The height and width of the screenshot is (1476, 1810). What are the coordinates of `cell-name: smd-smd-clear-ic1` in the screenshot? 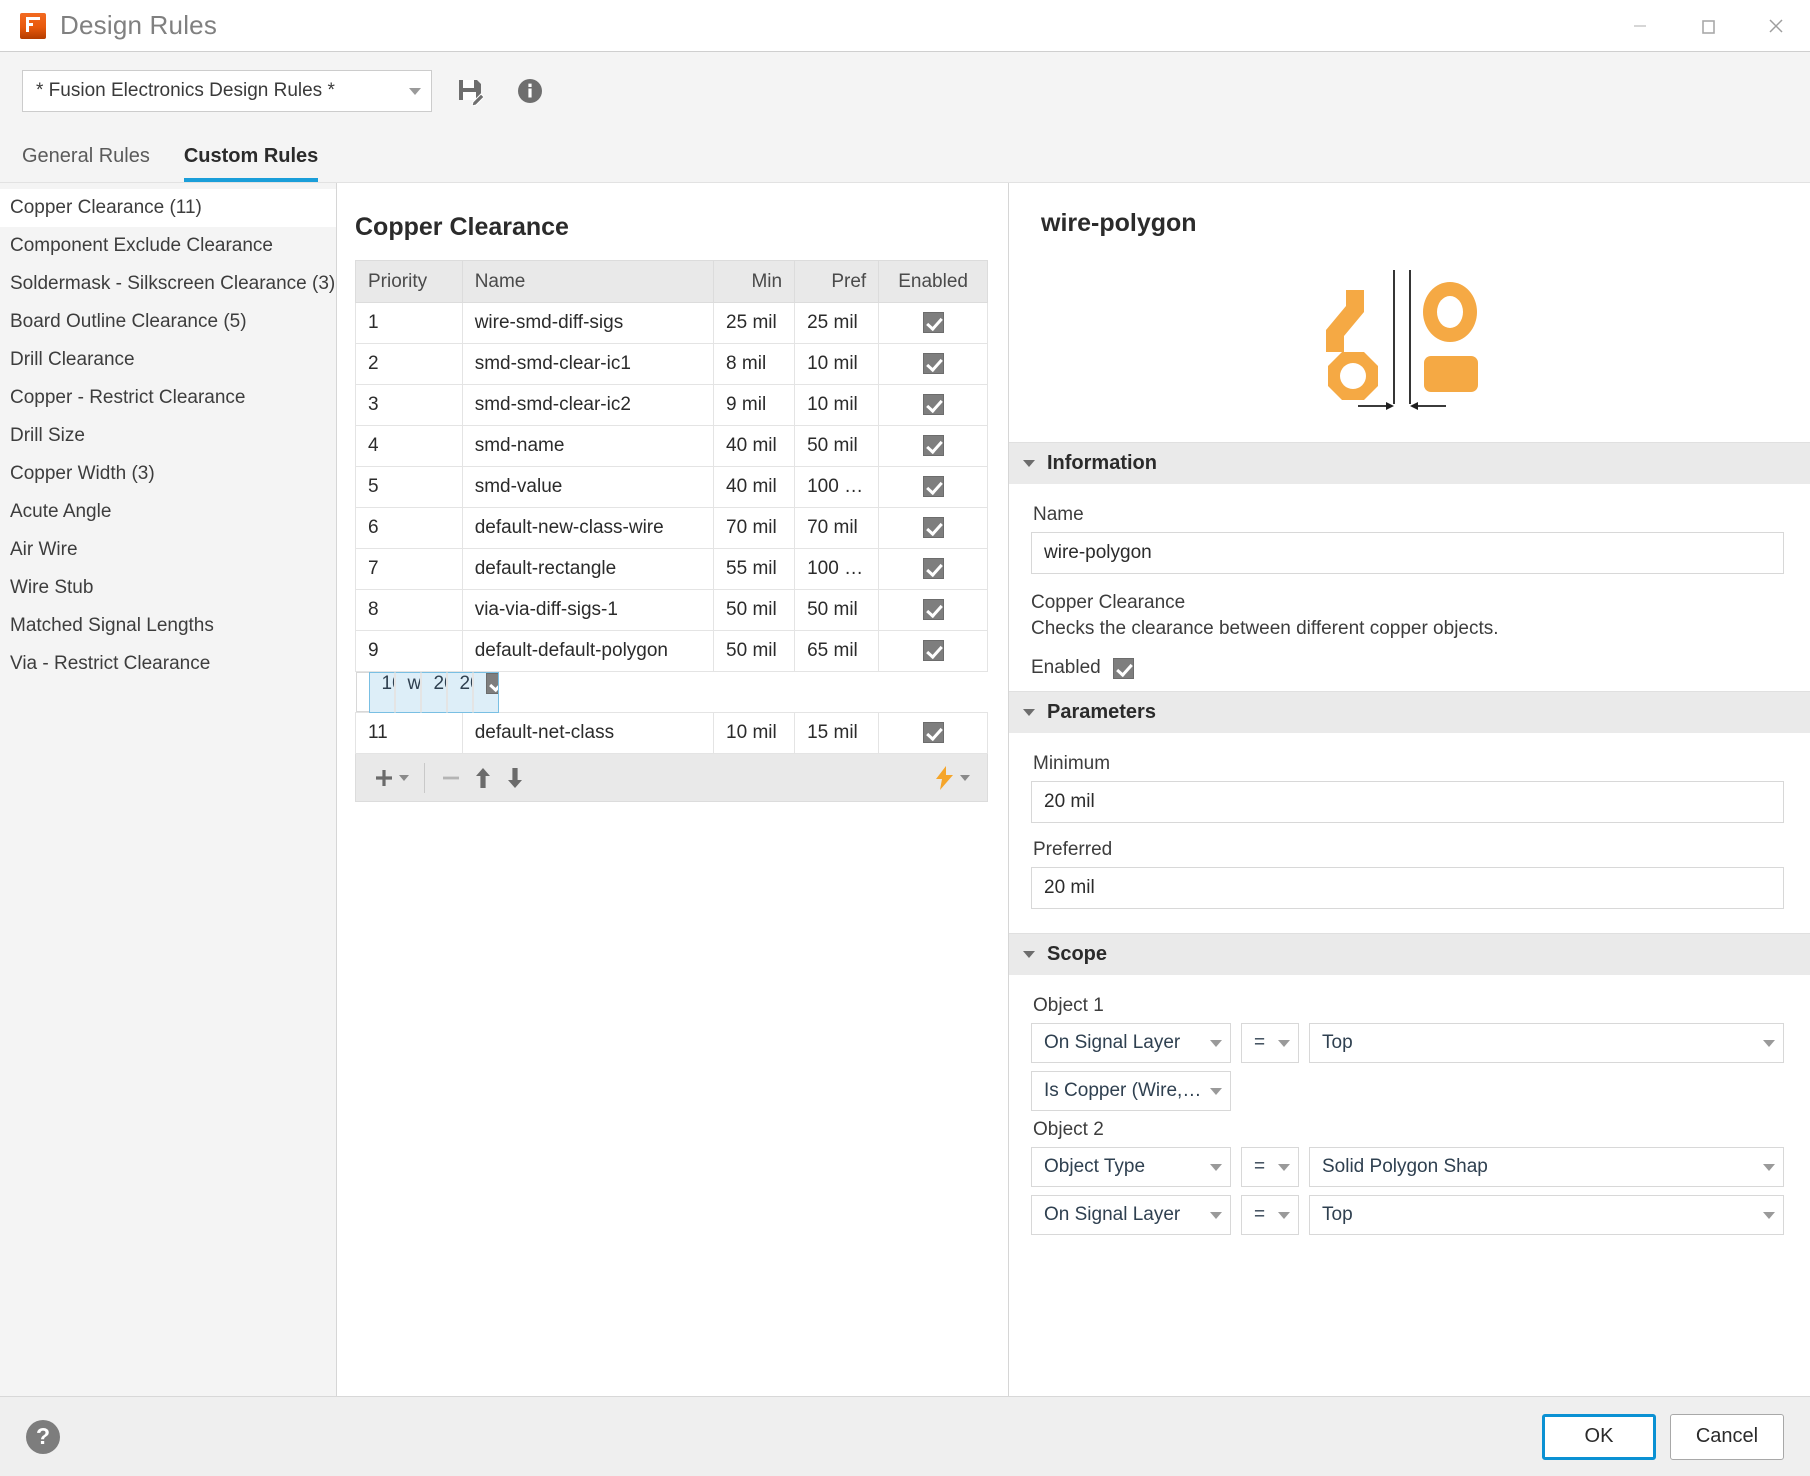 It's located at (588, 364).